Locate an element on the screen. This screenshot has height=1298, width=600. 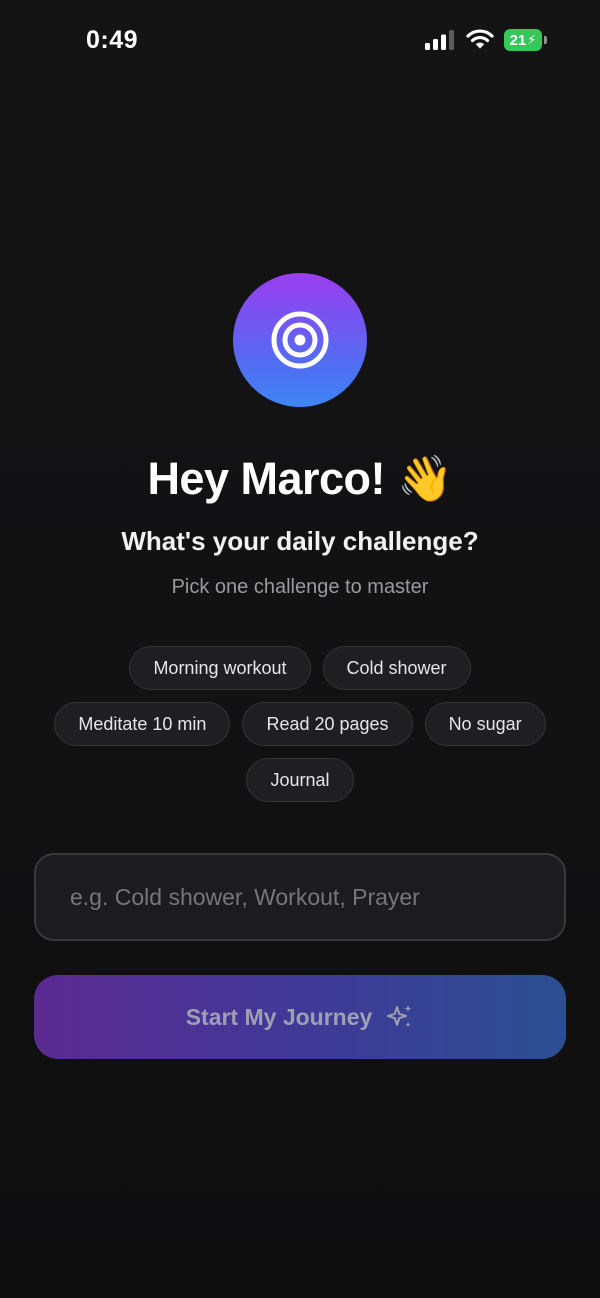
start-journey-button: Start My Journey is located at coordinates (300, 1017).